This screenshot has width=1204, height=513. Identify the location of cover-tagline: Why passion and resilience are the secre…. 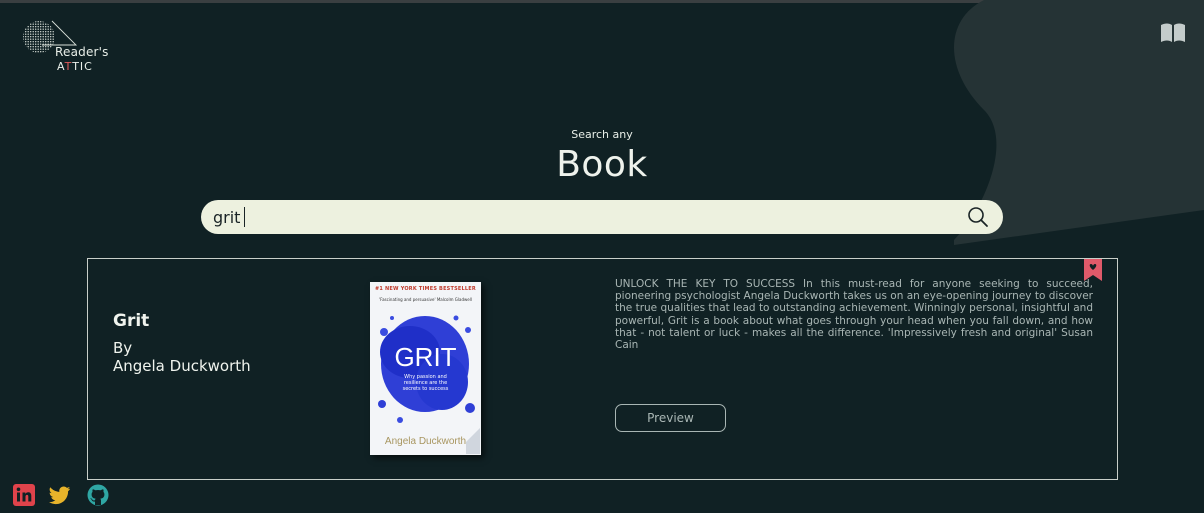
(425, 383).